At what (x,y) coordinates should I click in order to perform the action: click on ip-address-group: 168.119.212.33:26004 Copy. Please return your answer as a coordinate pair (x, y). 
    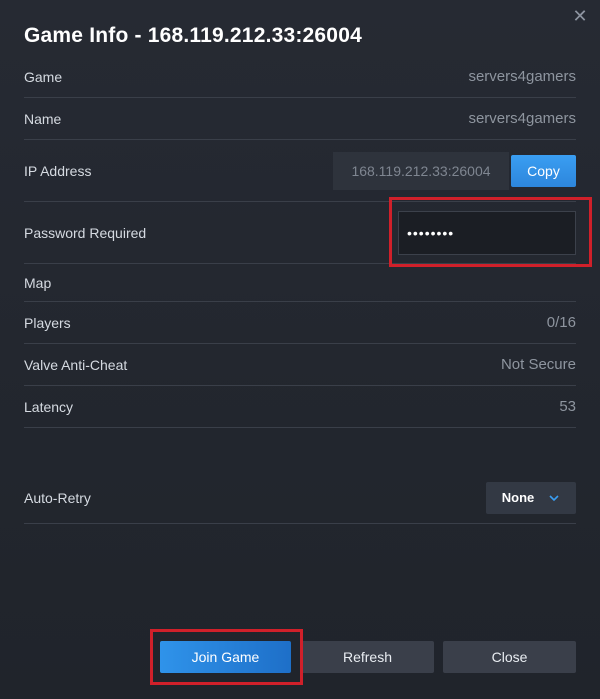
    Looking at the image, I should click on (454, 170).